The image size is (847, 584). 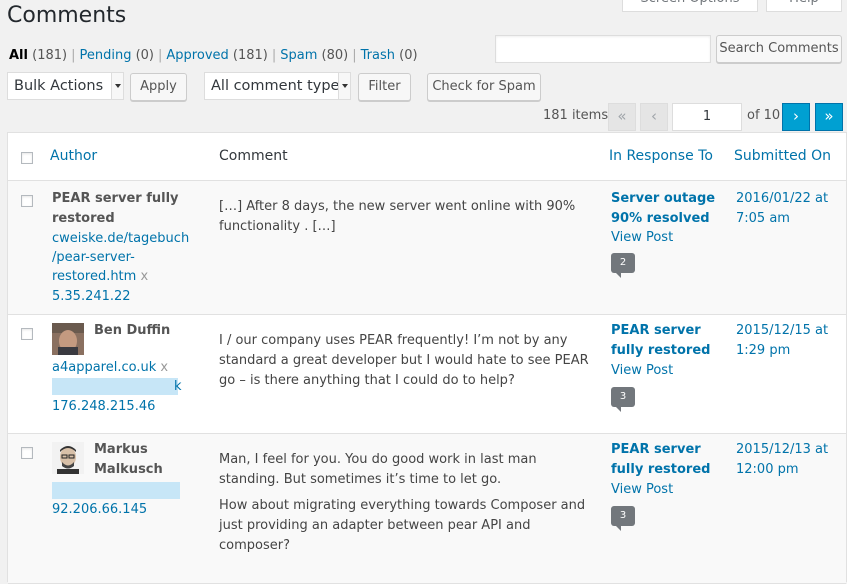 I want to click on author-email-tail: k, so click(x=178, y=386).